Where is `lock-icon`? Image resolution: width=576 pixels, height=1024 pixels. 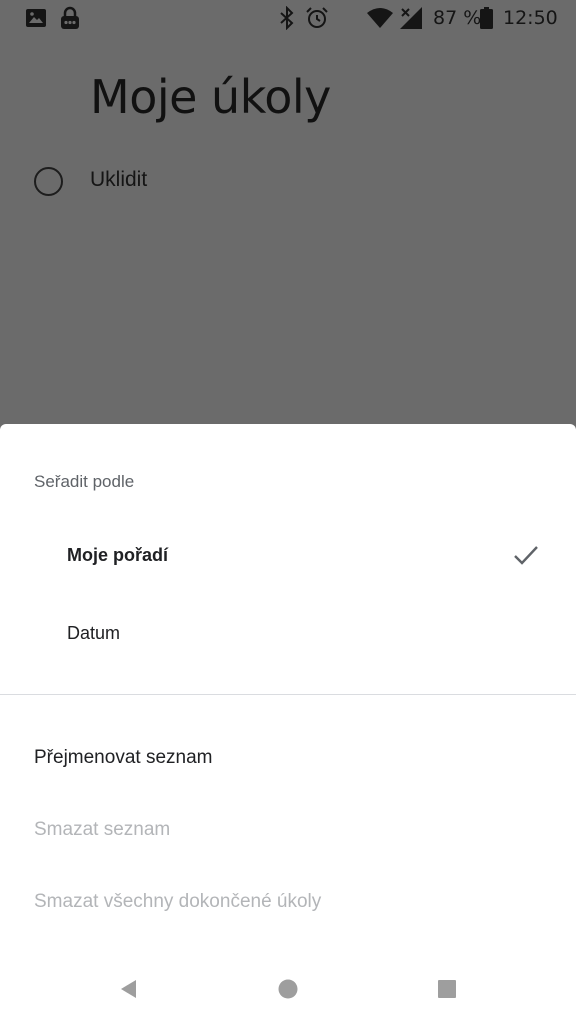 lock-icon is located at coordinates (70, 18).